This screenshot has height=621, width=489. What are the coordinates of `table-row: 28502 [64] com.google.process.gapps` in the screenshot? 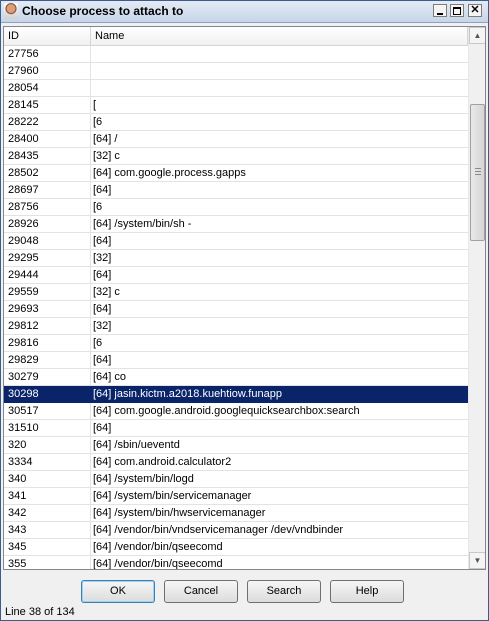 It's located at (236, 173).